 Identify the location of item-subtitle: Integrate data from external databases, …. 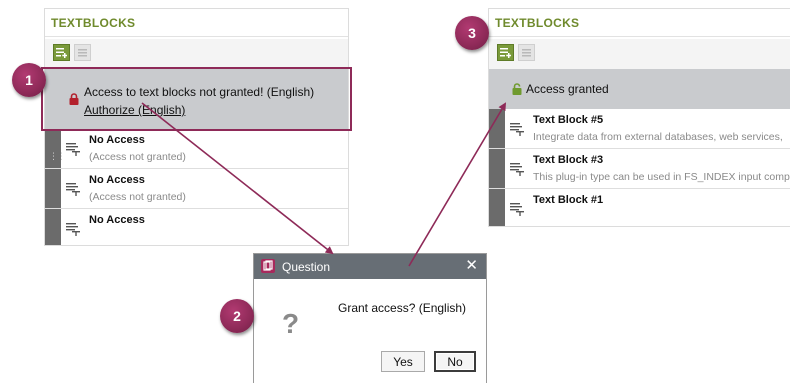
(658, 137).